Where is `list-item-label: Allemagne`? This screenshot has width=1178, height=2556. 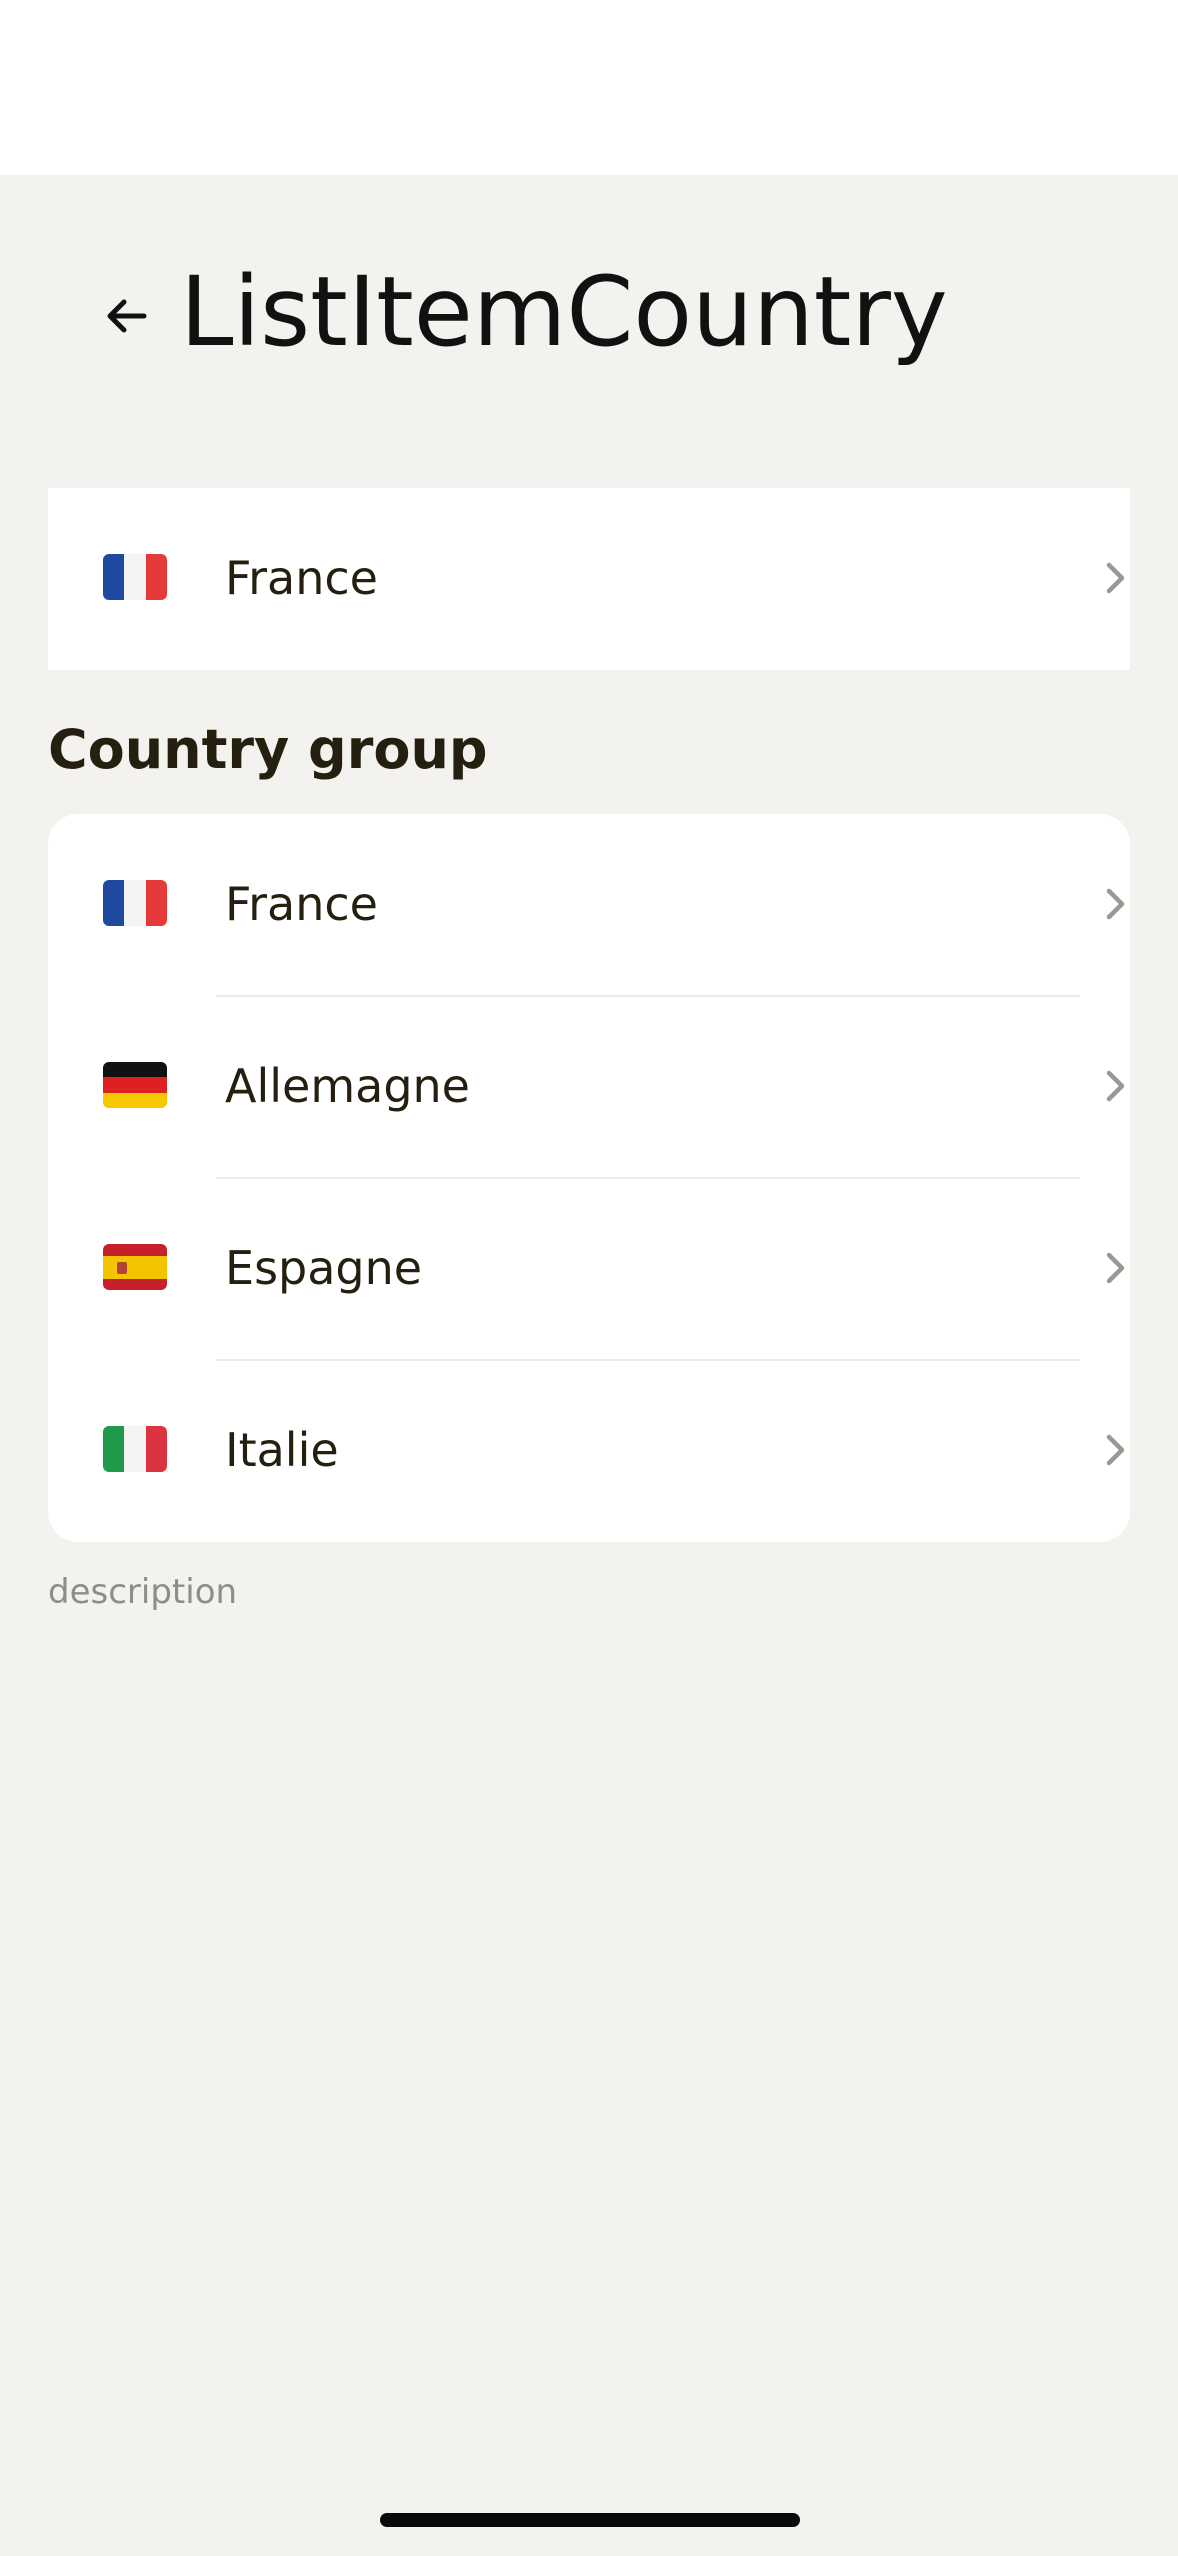
list-item-label: Allemagne is located at coordinates (347, 1086).